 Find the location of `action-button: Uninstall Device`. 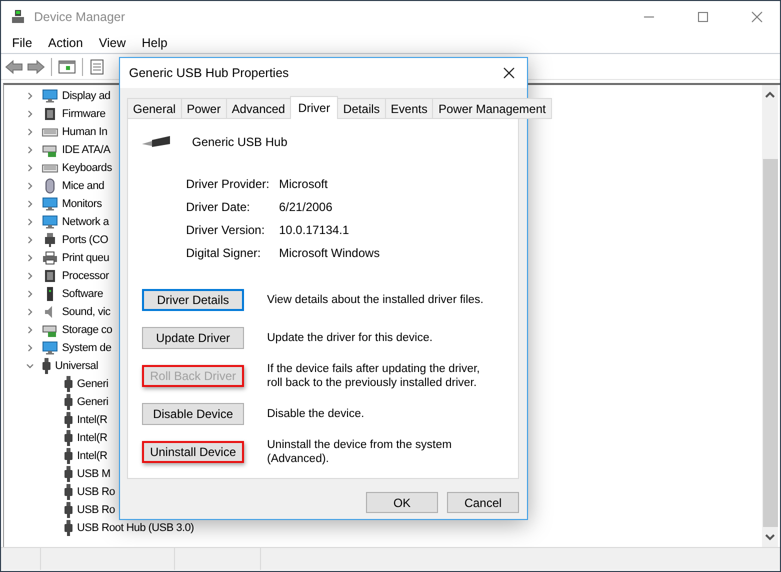

action-button: Uninstall Device is located at coordinates (193, 452).